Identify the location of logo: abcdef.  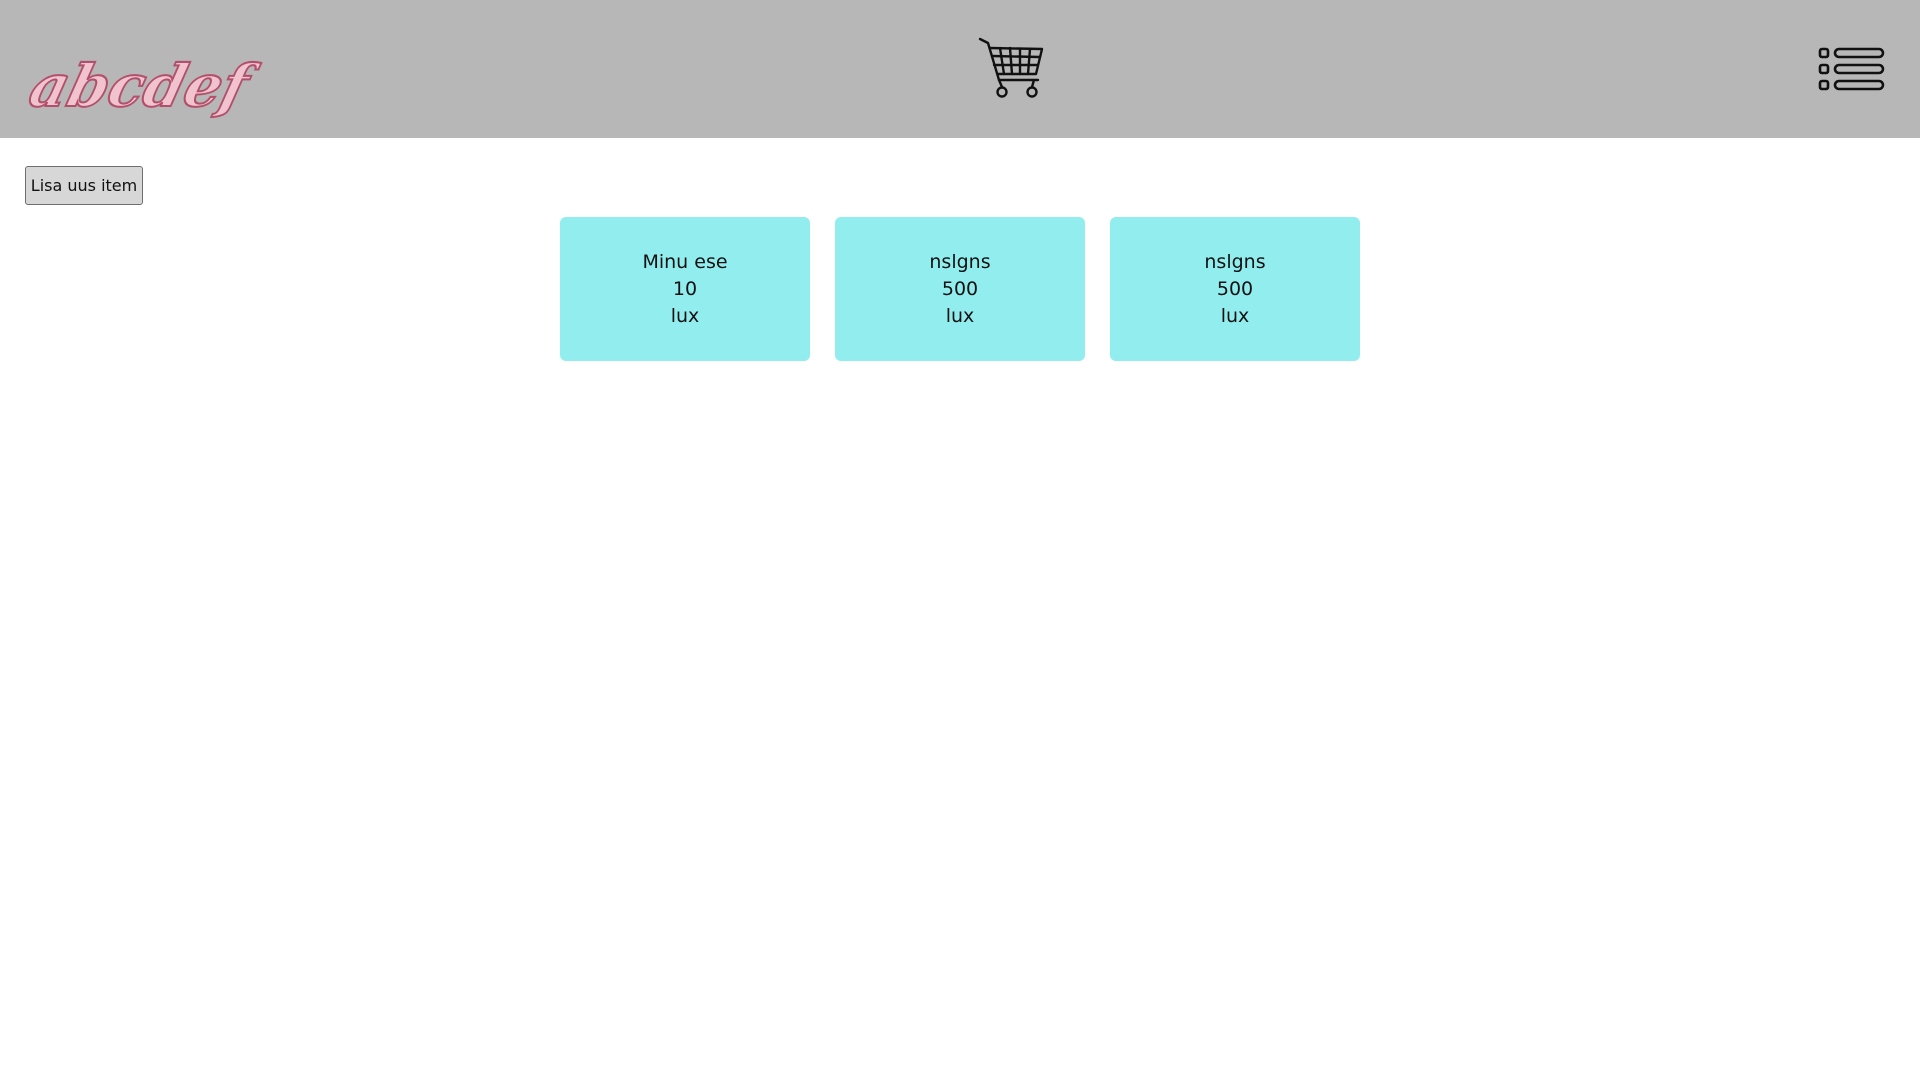
(143, 89).